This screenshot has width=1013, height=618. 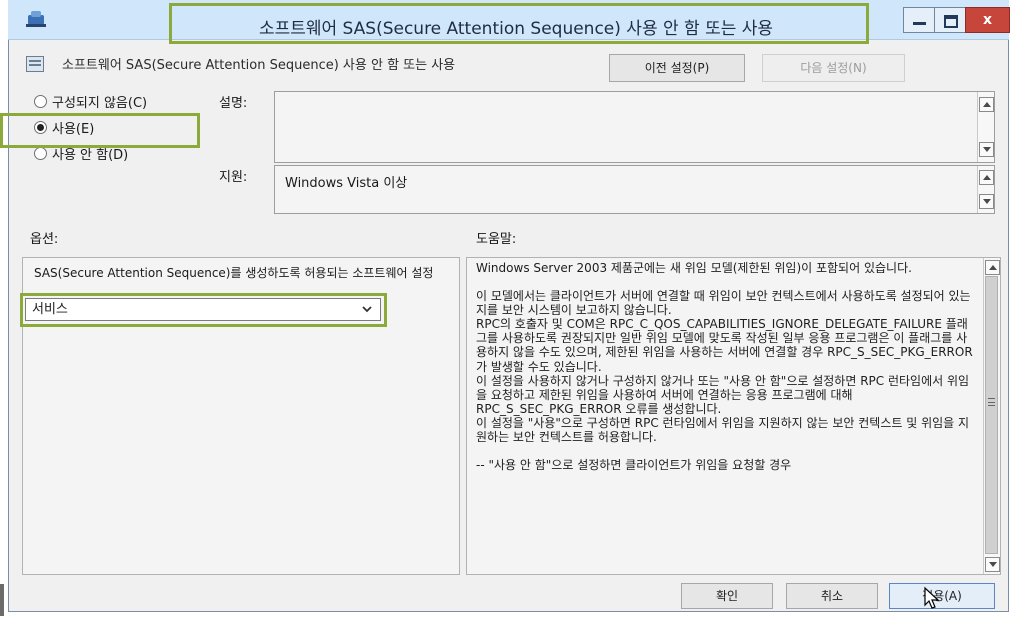 I want to click on options-label: 옵션:, so click(x=44, y=239).